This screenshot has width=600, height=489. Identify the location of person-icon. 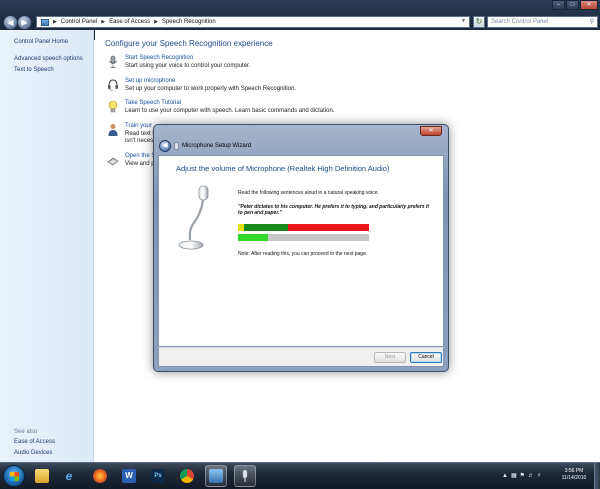
(113, 130).